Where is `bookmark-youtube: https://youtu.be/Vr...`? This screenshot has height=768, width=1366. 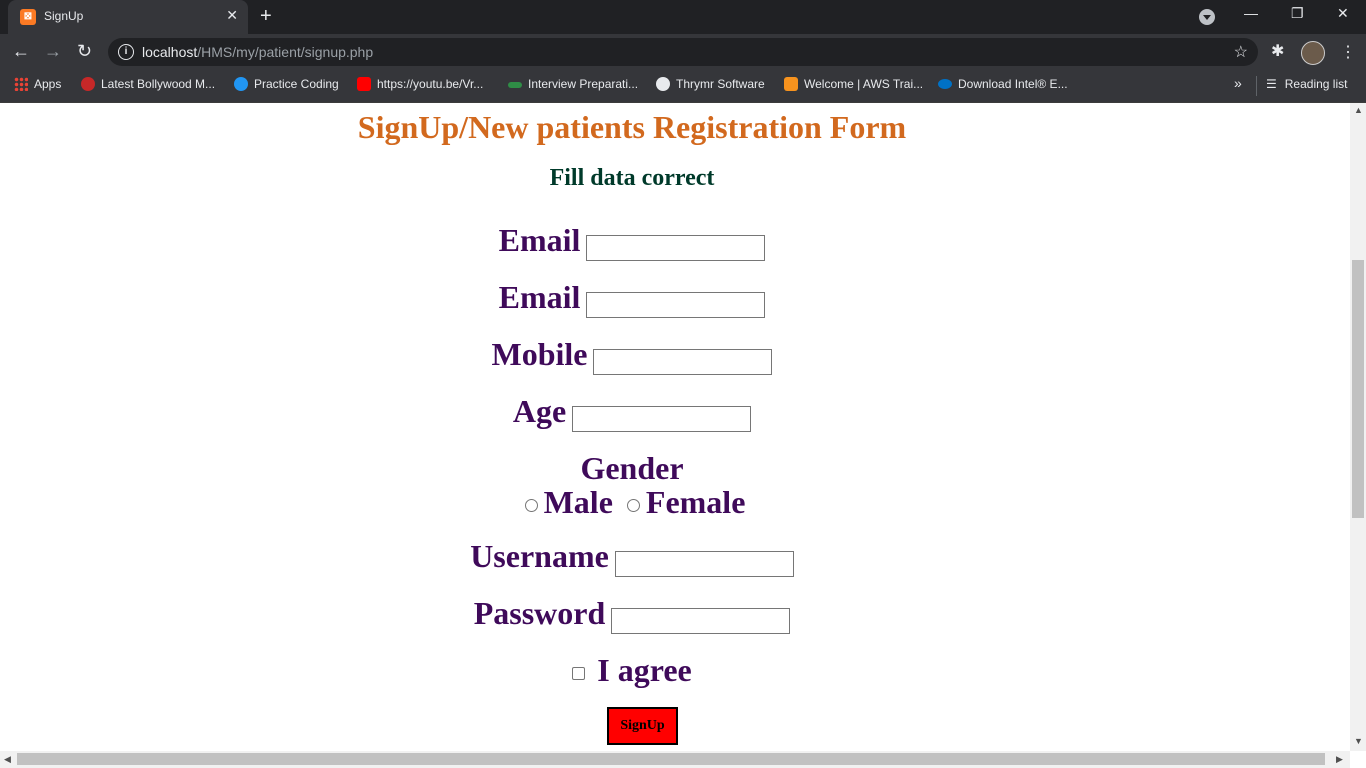 bookmark-youtube: https://youtu.be/Vr... is located at coordinates (420, 84).